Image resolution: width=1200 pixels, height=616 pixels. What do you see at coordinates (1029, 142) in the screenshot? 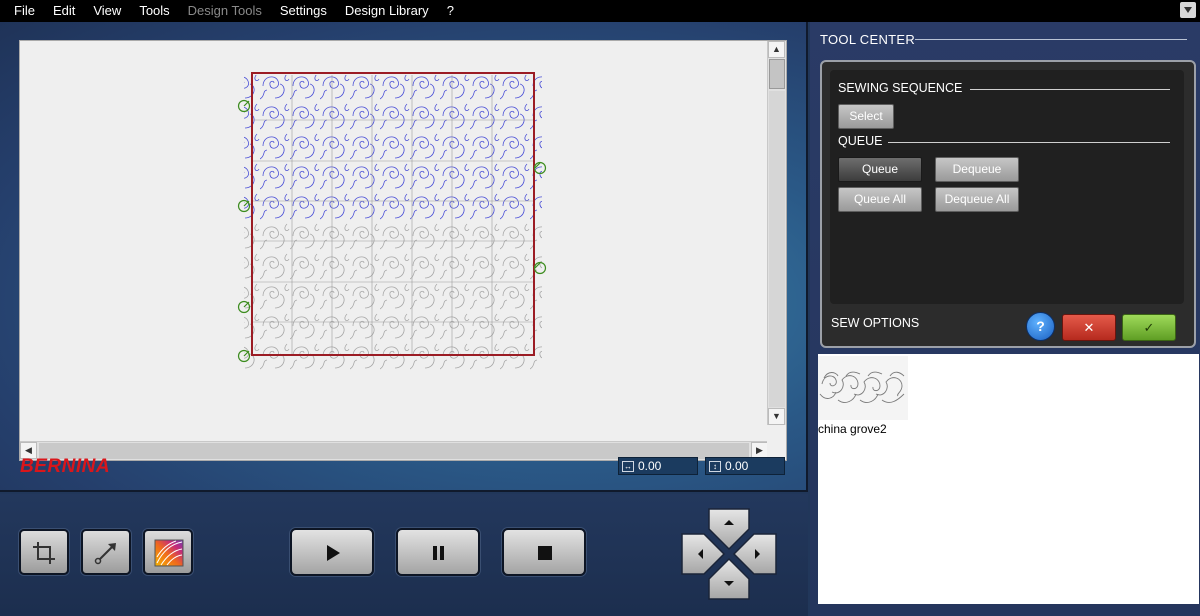
I see `queue-divider` at bounding box center [1029, 142].